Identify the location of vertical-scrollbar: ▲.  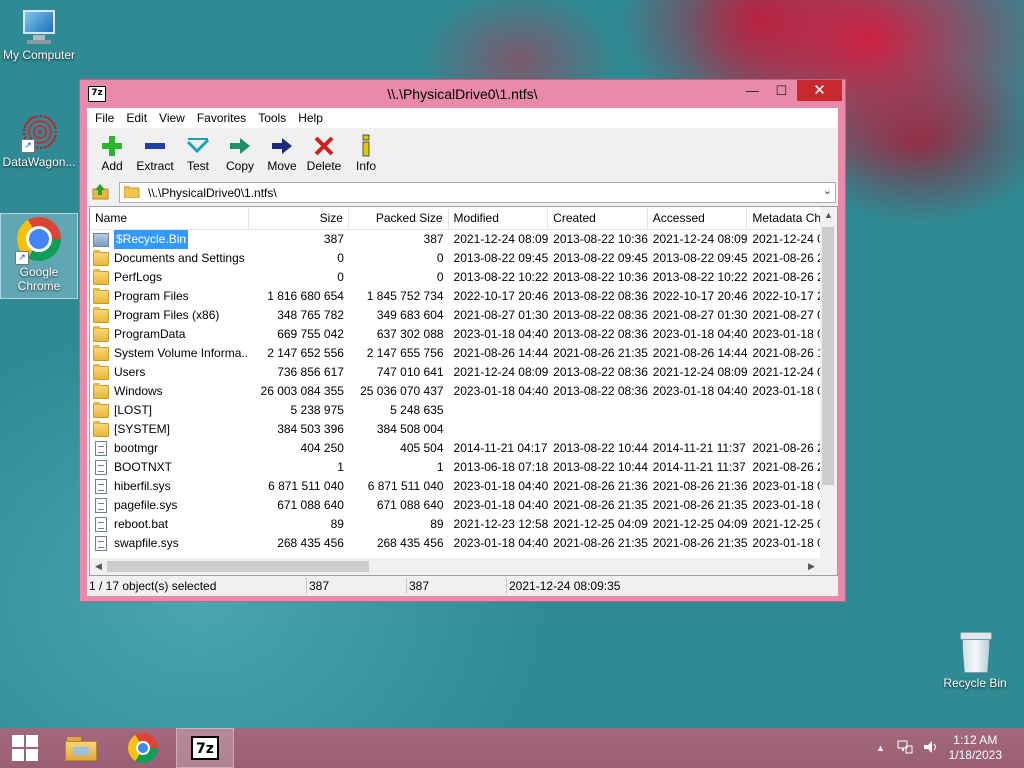
(828, 391).